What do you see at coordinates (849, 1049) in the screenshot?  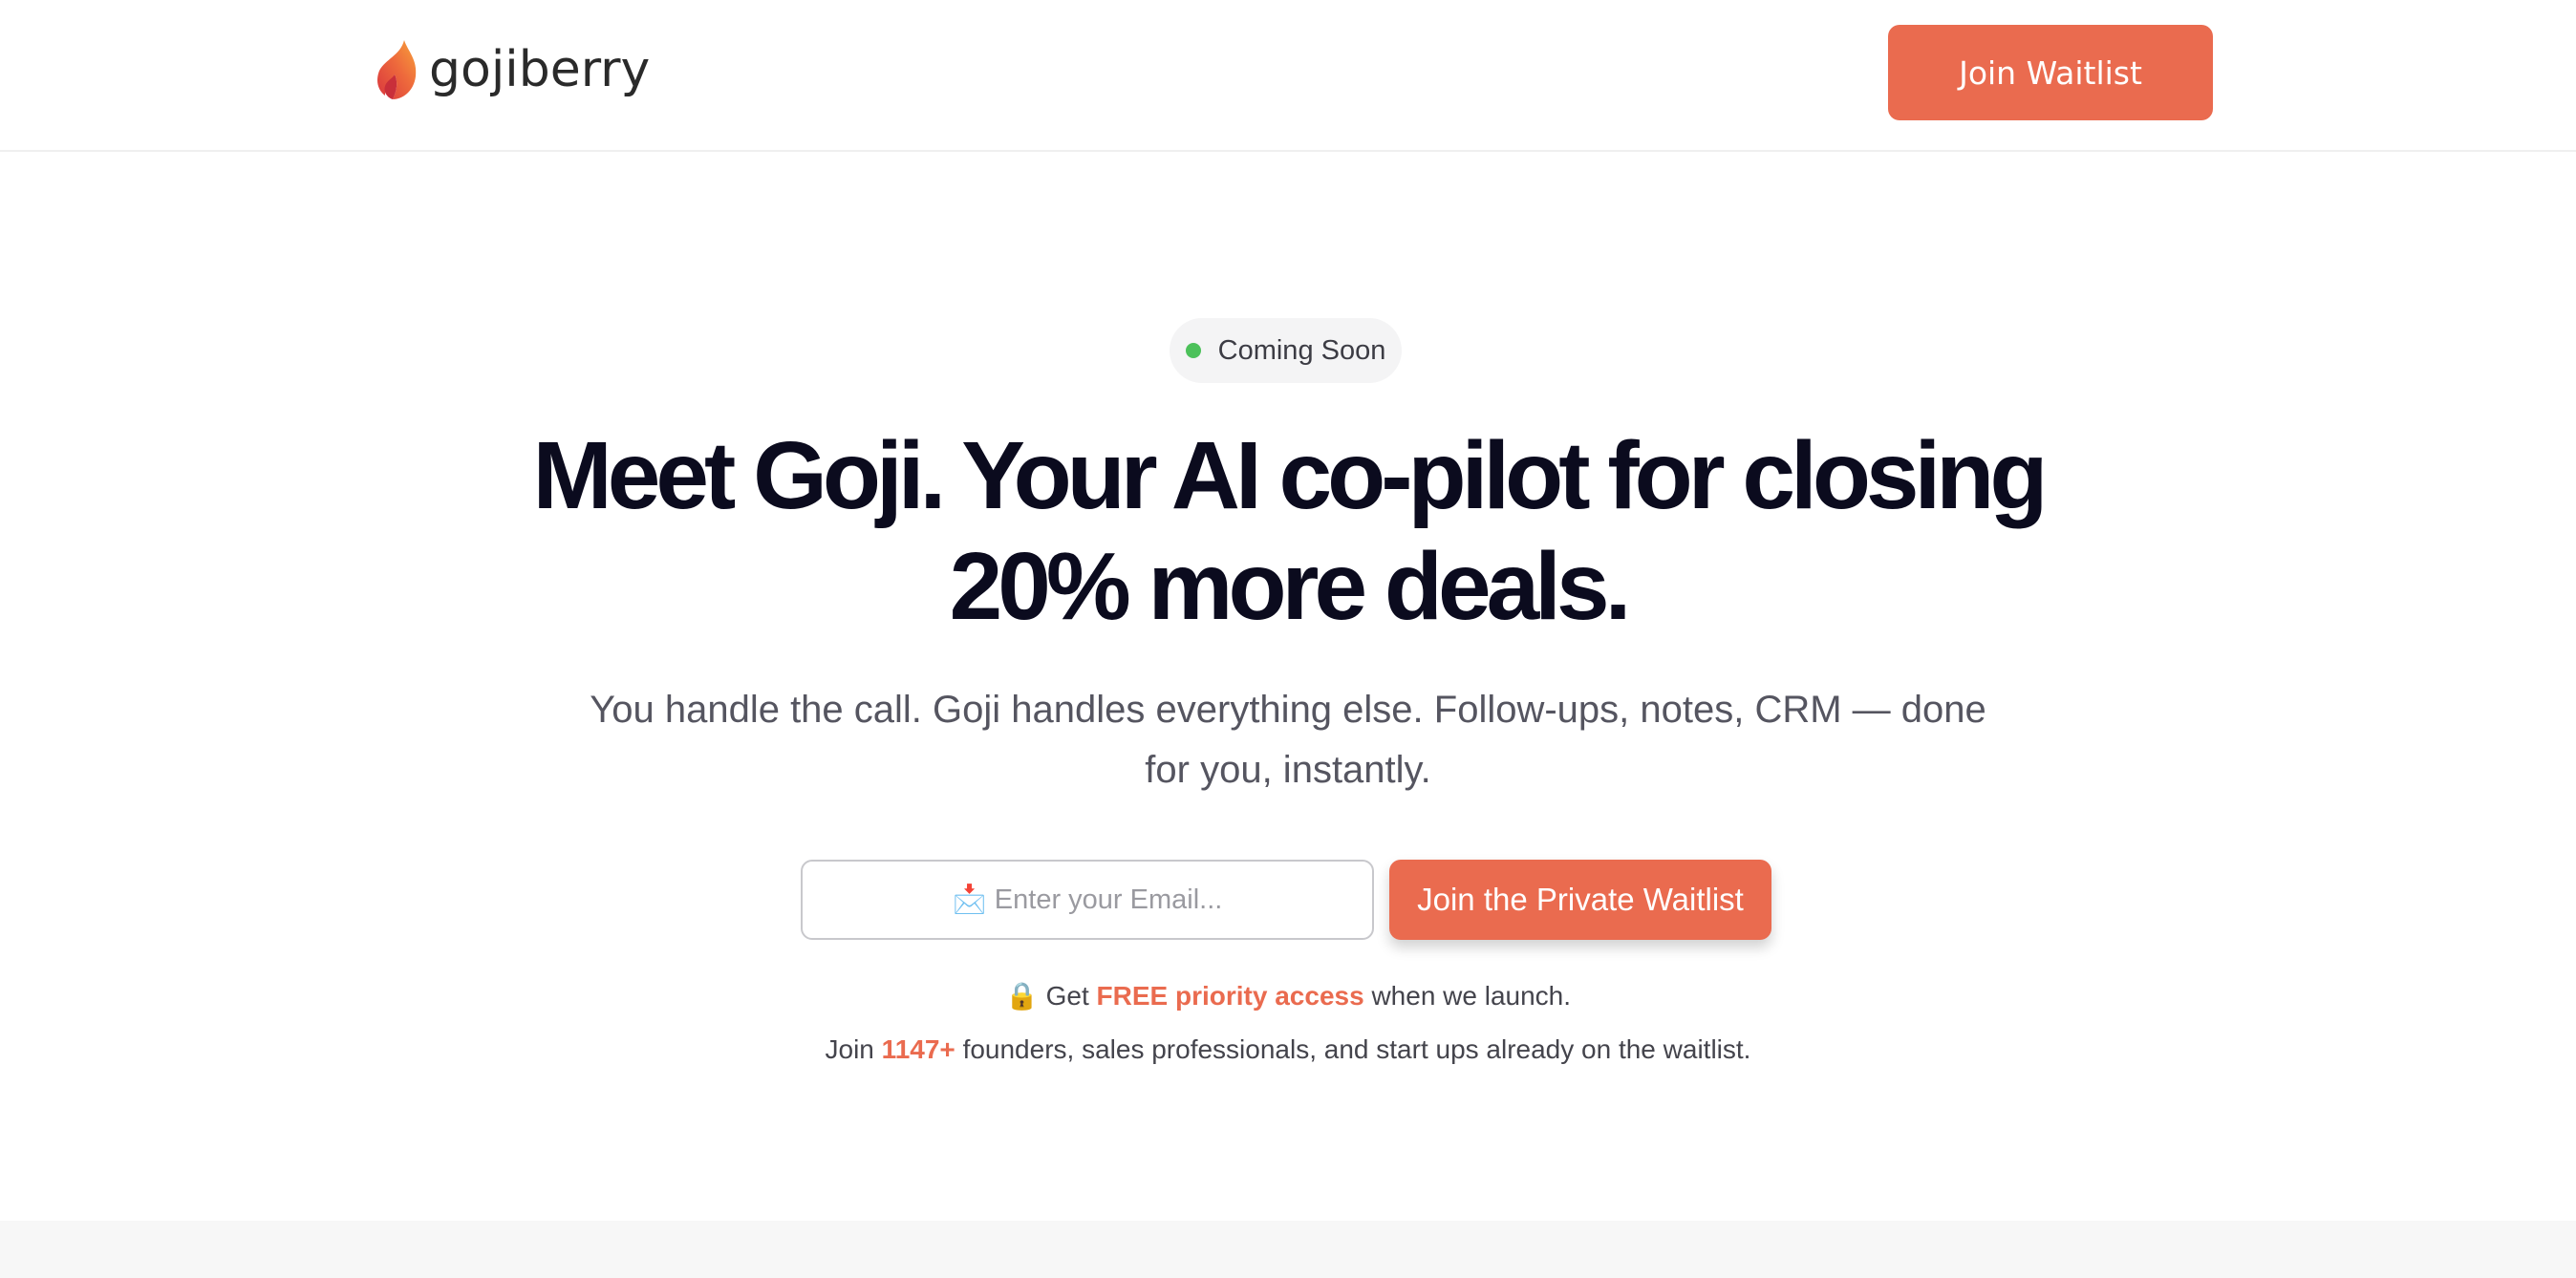 I see `count-prefix: Join` at bounding box center [849, 1049].